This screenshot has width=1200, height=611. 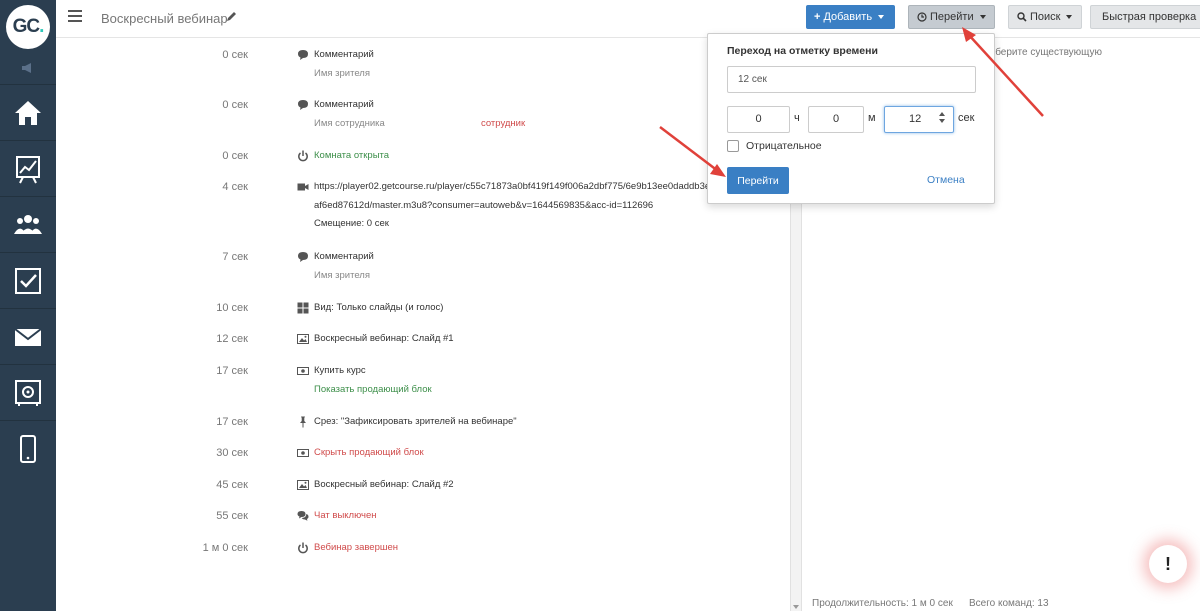 I want to click on users-icon, so click(x=28, y=224).